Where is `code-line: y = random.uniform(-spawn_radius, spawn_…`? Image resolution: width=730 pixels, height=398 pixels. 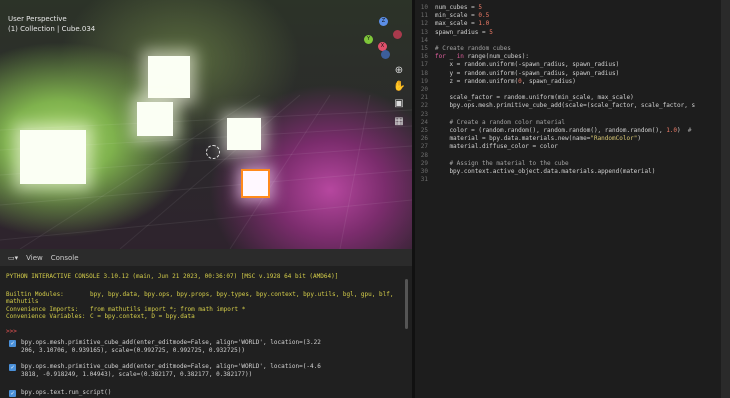 code-line: y = random.uniform(-spawn_radius, spawn_… is located at coordinates (527, 73).